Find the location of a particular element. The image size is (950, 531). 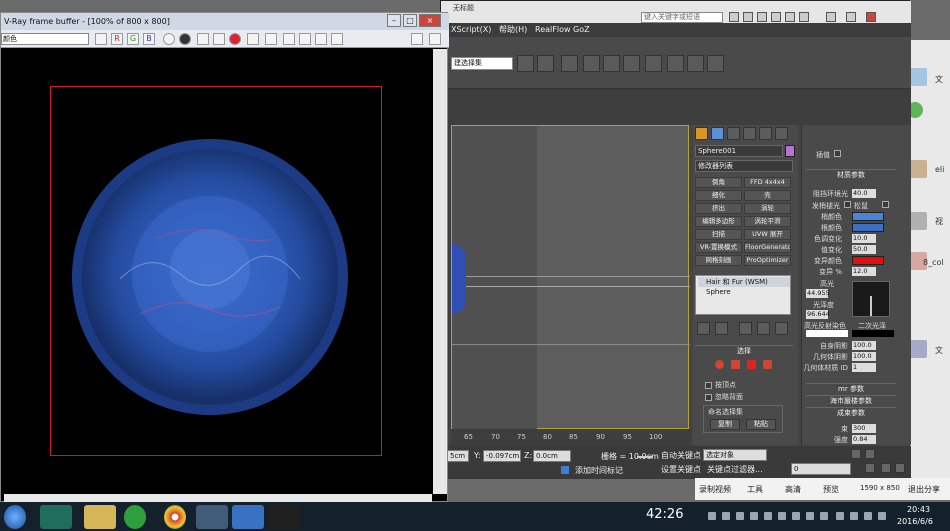

stop-render-icon is located at coordinates (417, 39).